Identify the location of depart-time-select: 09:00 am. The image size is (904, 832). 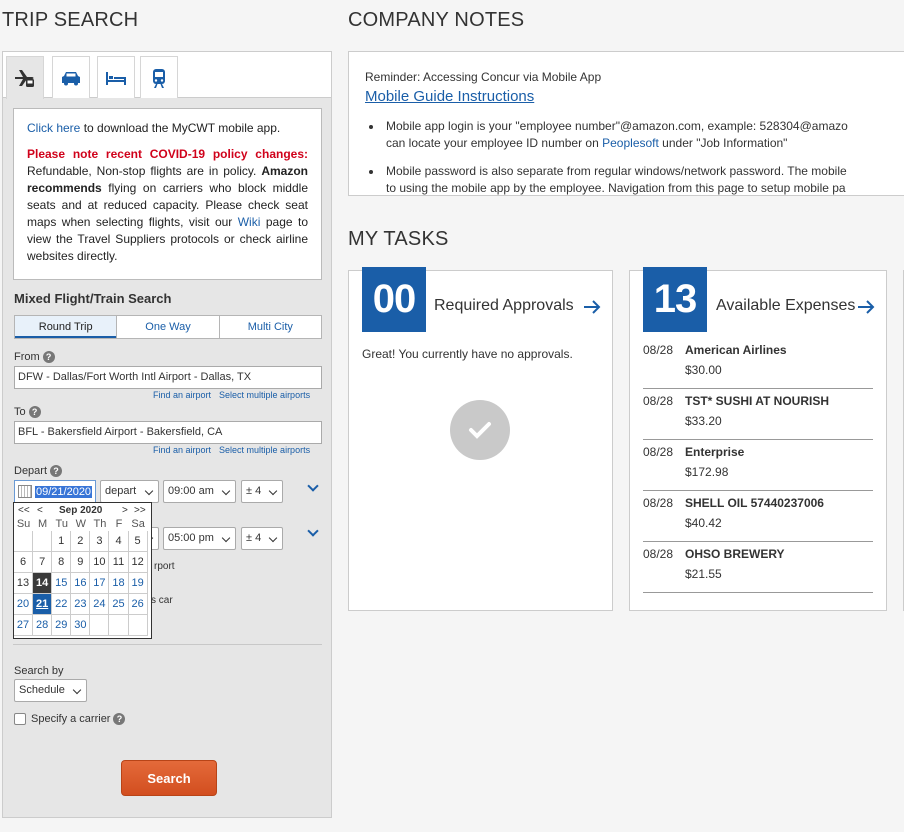
(199, 491).